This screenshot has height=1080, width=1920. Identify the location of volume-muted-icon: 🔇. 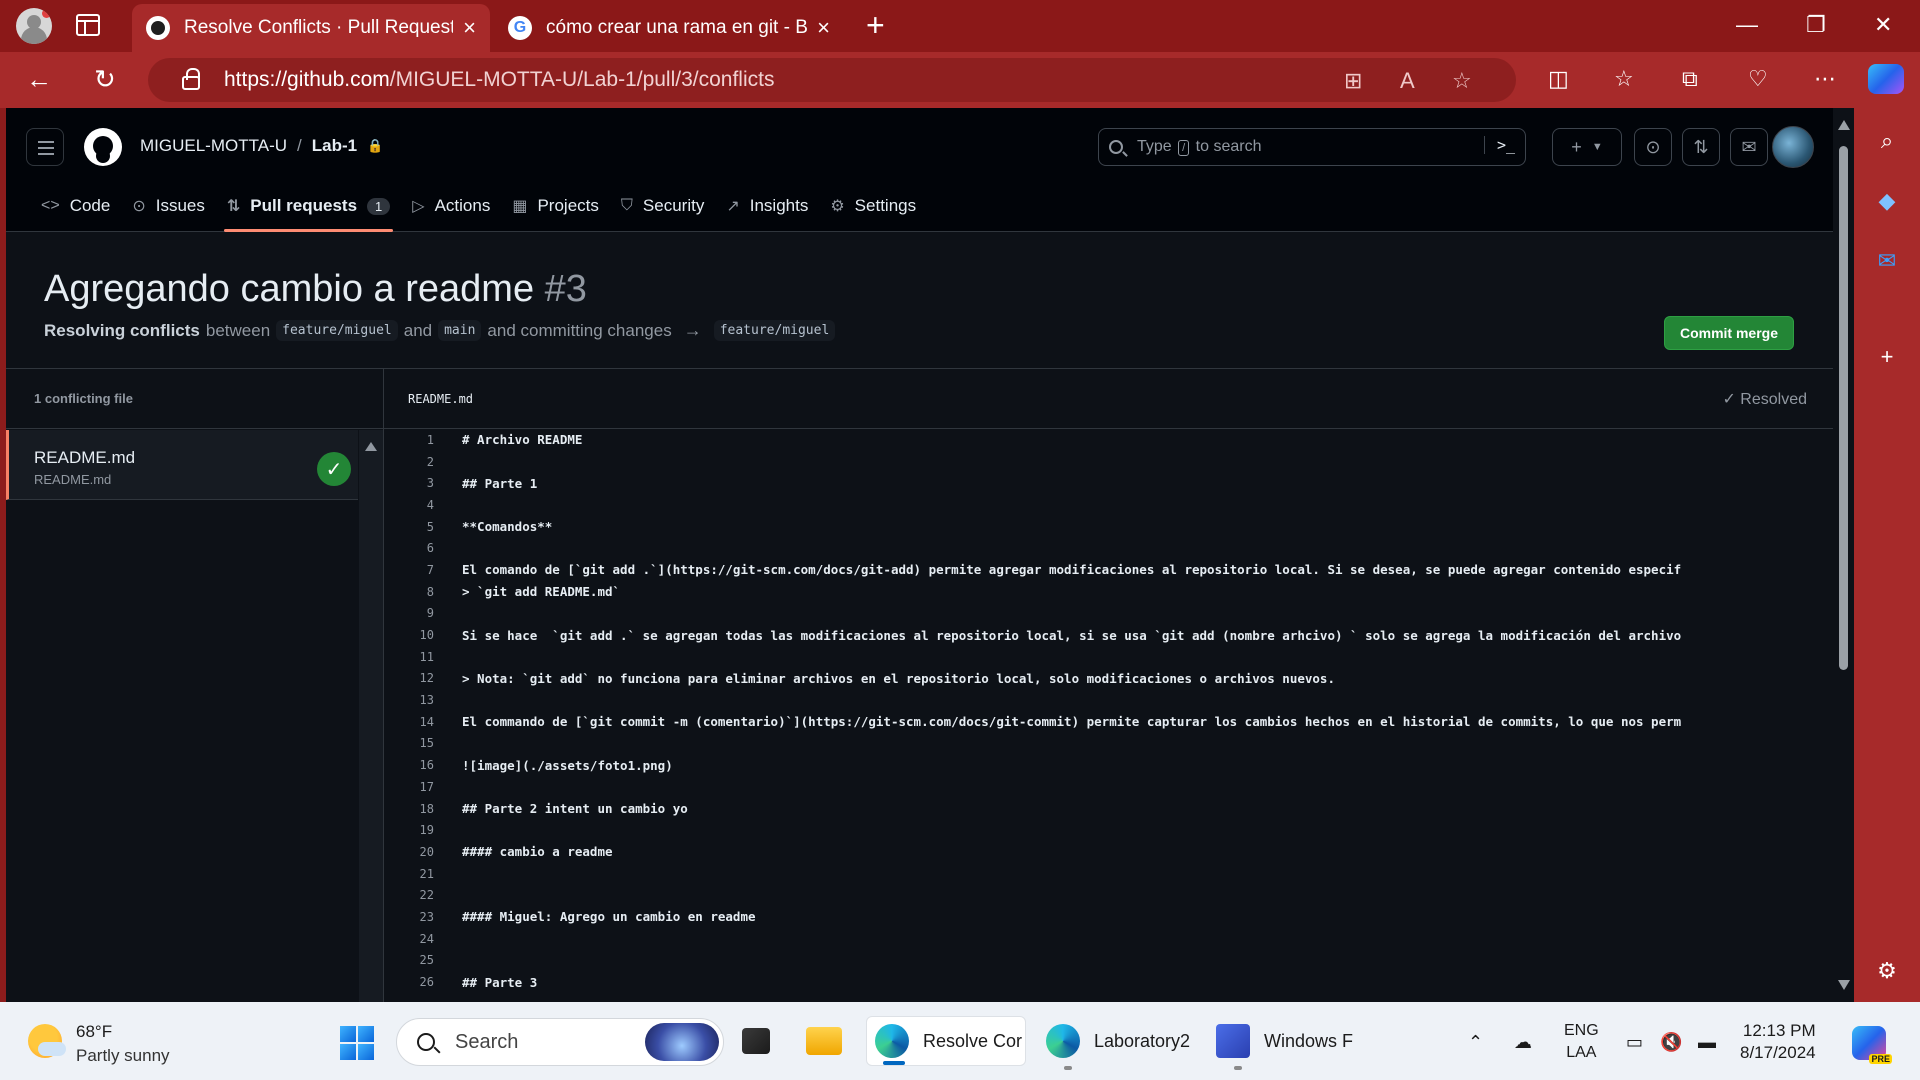
(1671, 1042).